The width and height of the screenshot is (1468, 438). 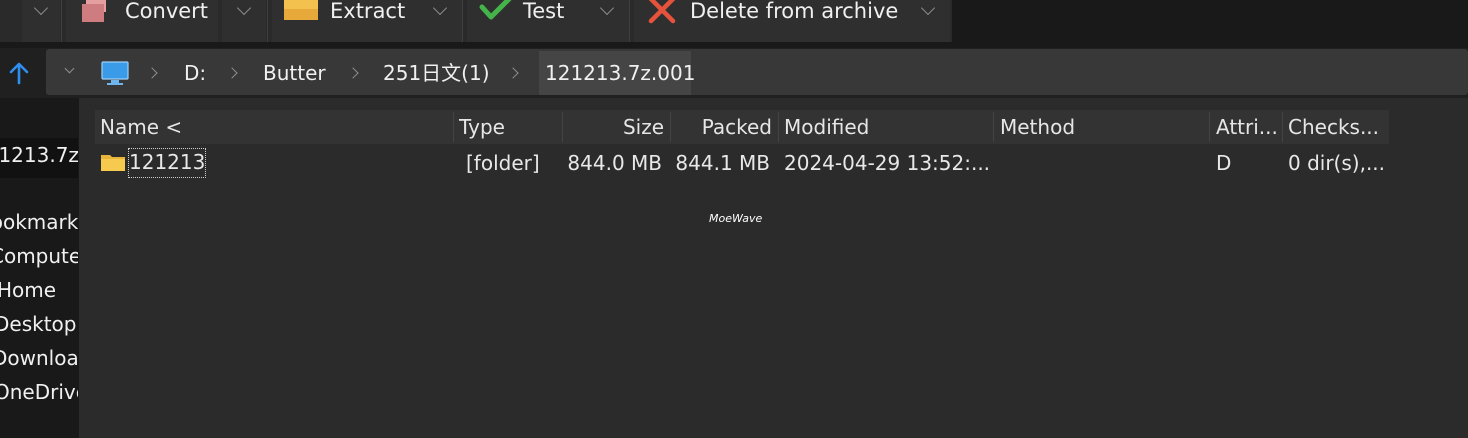 I want to click on address-bar: D: Butter 251日文(1) 121213.7z.001, so click(x=734, y=73).